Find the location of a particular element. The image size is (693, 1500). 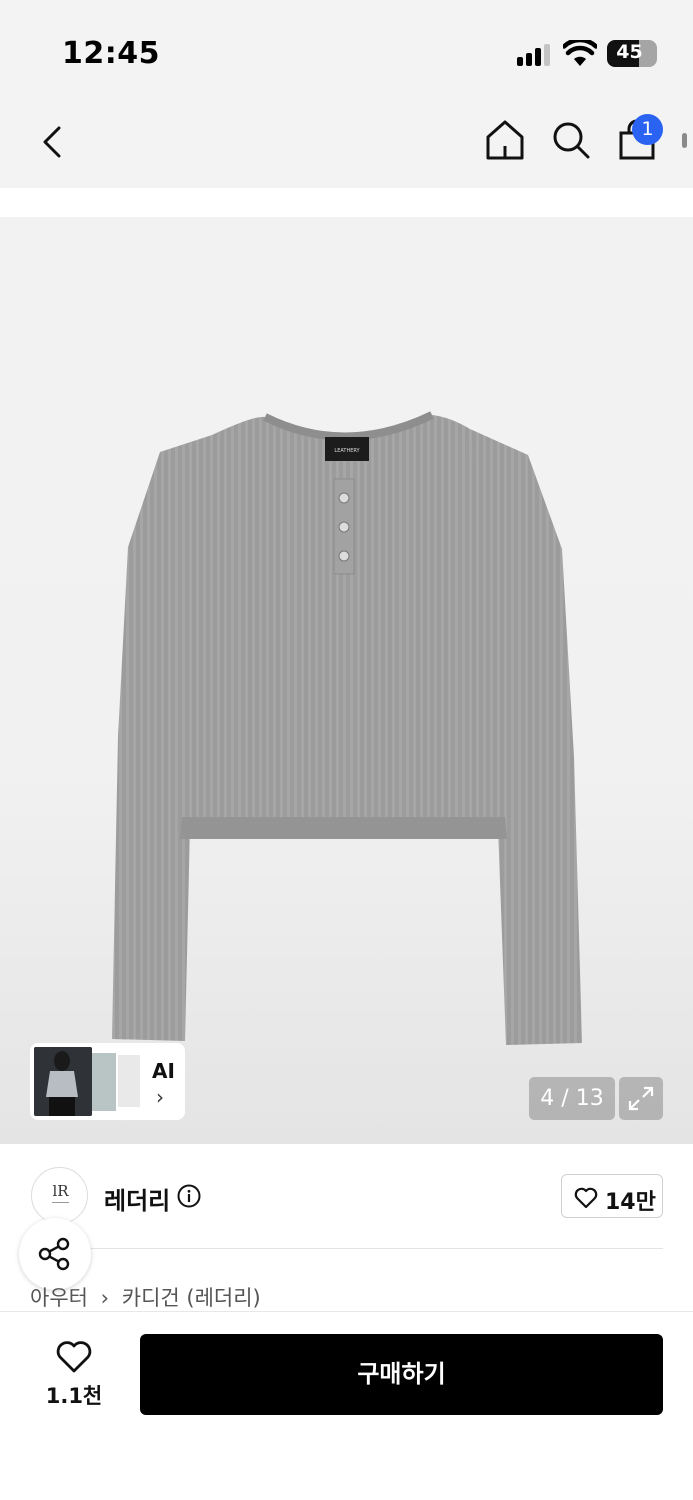

share-button is located at coordinates (55, 1254).